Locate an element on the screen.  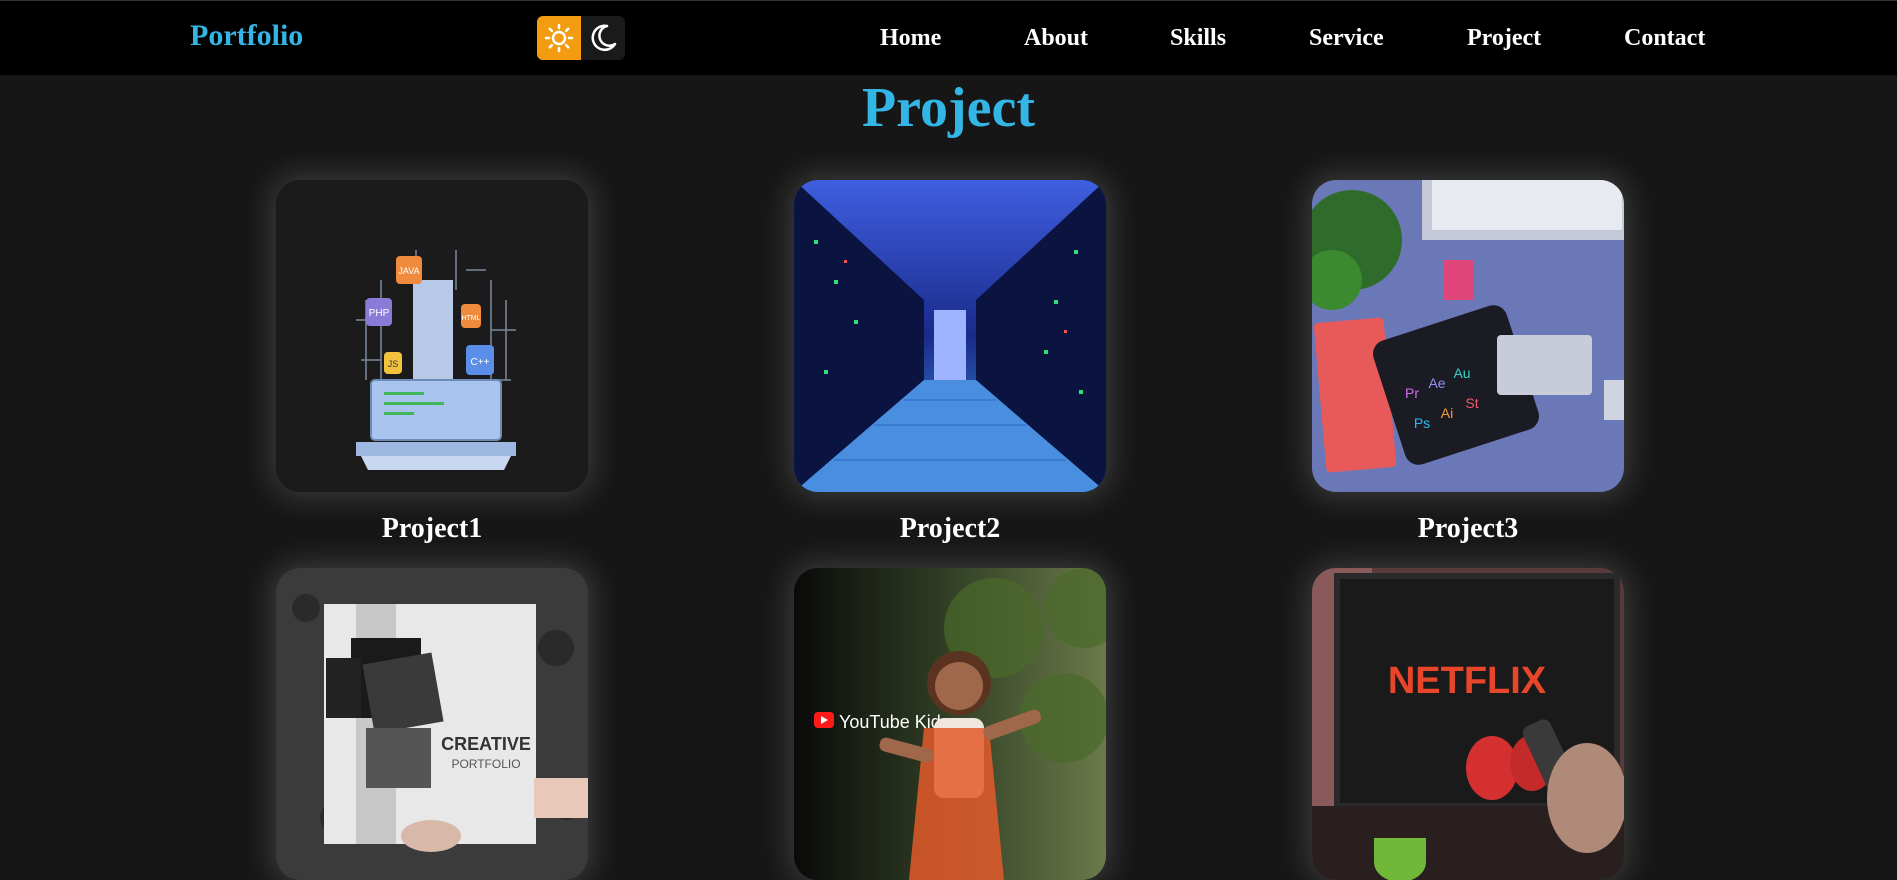
project-card-3: Pr Ae Au Ps Ai St is located at coordinates (1468, 336).